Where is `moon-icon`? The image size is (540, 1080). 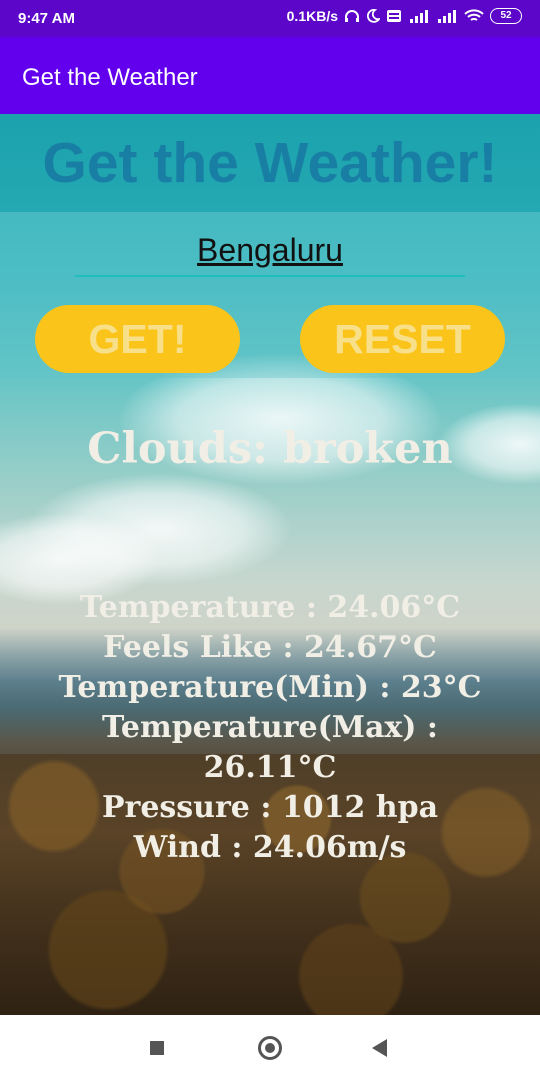 moon-icon is located at coordinates (373, 16).